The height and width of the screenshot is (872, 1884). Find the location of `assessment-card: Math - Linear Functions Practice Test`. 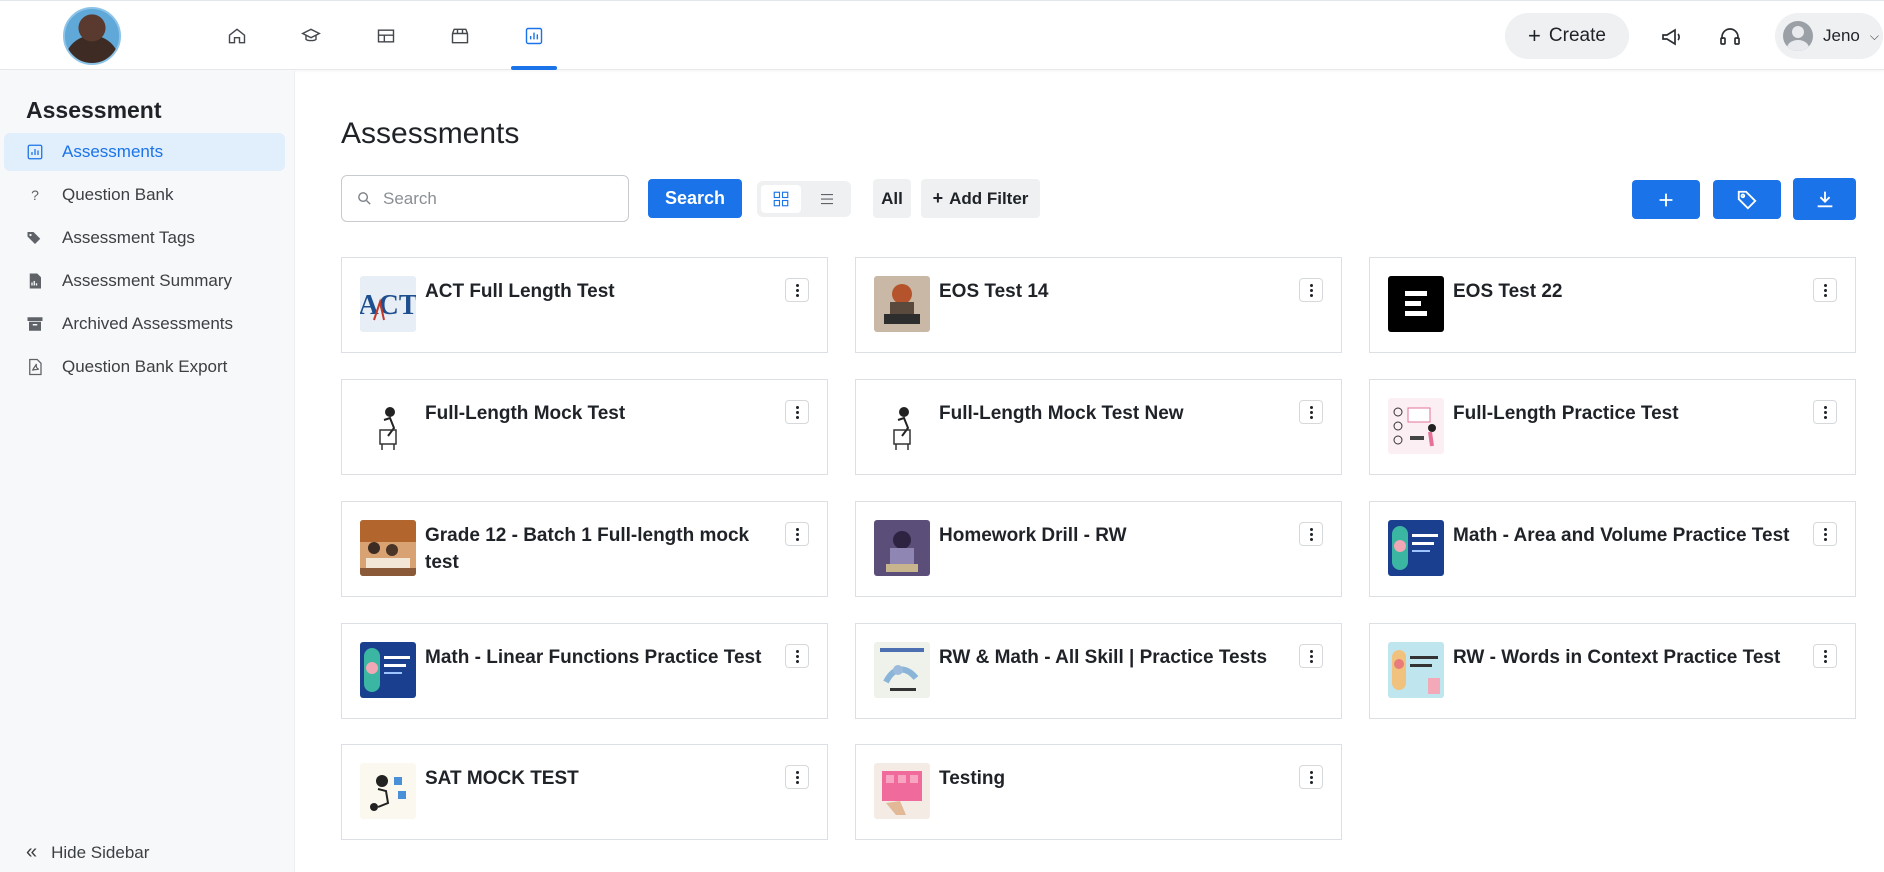

assessment-card: Math - Linear Functions Practice Test is located at coordinates (584, 671).